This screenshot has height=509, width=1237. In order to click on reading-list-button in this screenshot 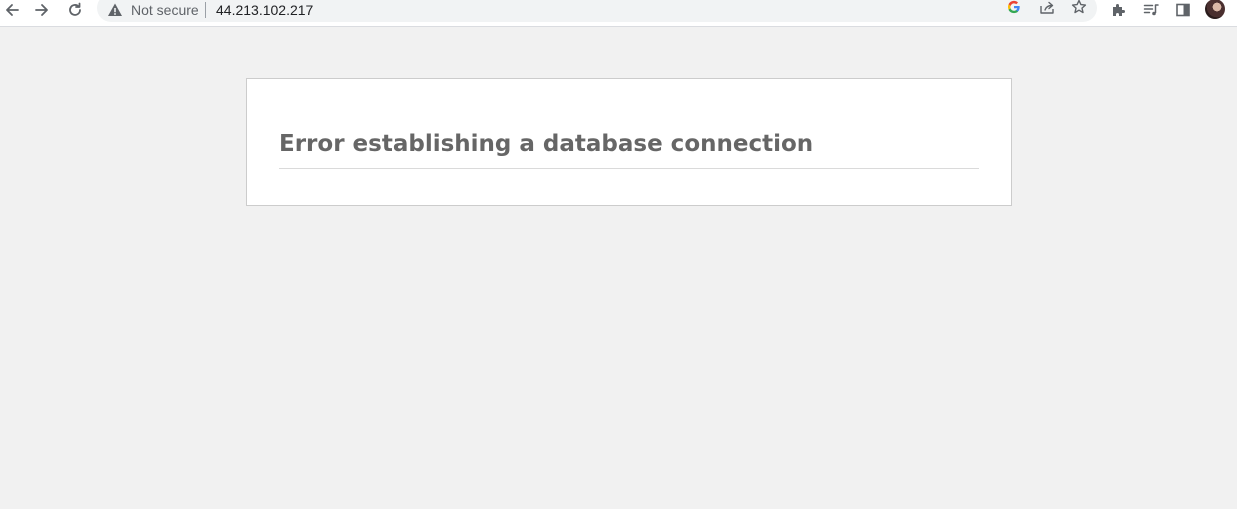, I will do `click(1151, 10)`.